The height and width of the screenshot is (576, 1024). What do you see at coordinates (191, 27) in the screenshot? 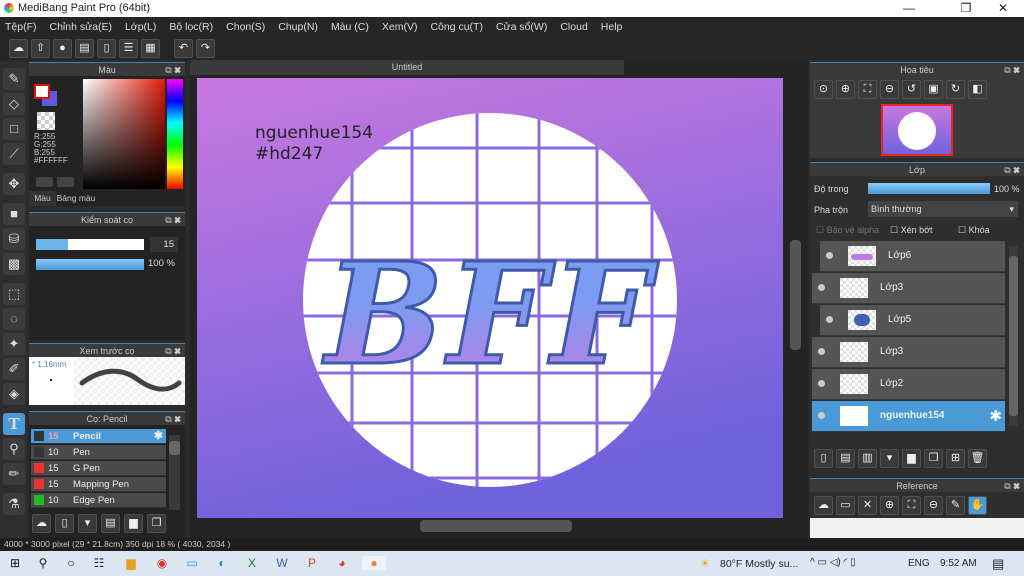
I see `menu-filter: Bộ lọc(R)` at bounding box center [191, 27].